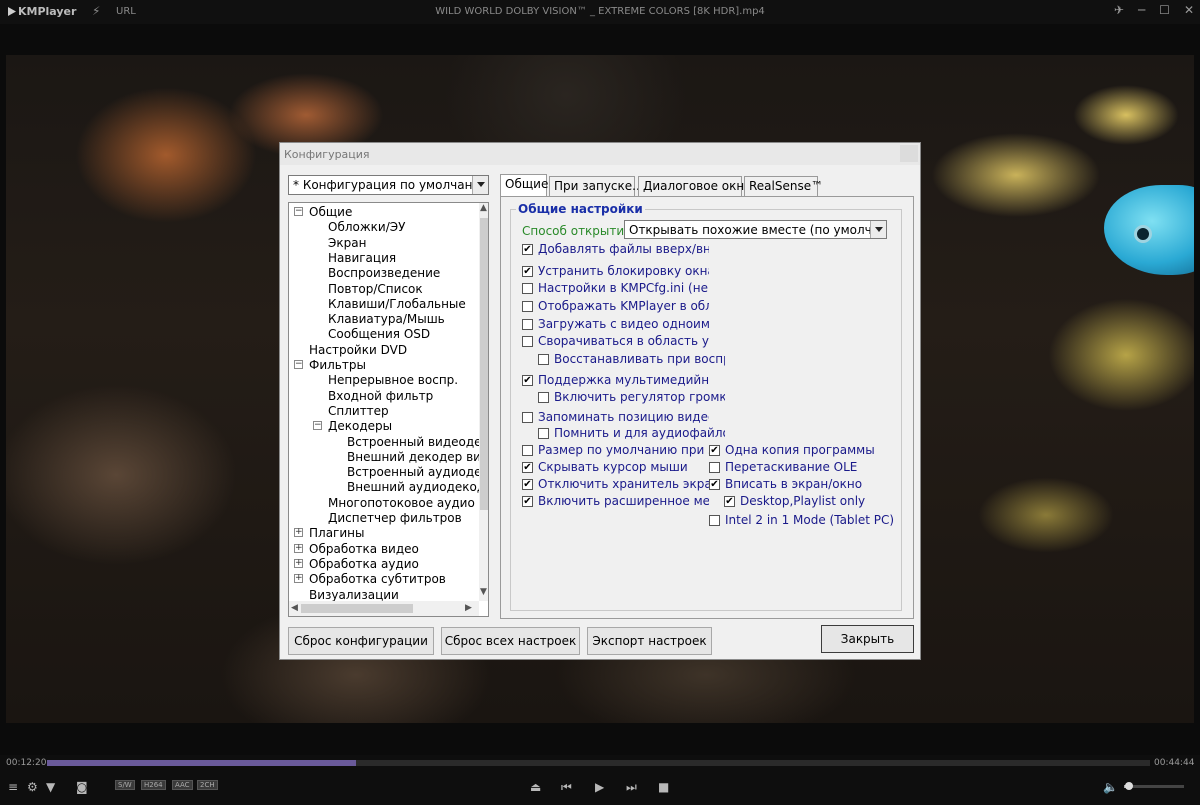 The image size is (1200, 805). Describe the element at coordinates (1174, 763) in the screenshot. I see `total-time: 00:44:44` at that location.